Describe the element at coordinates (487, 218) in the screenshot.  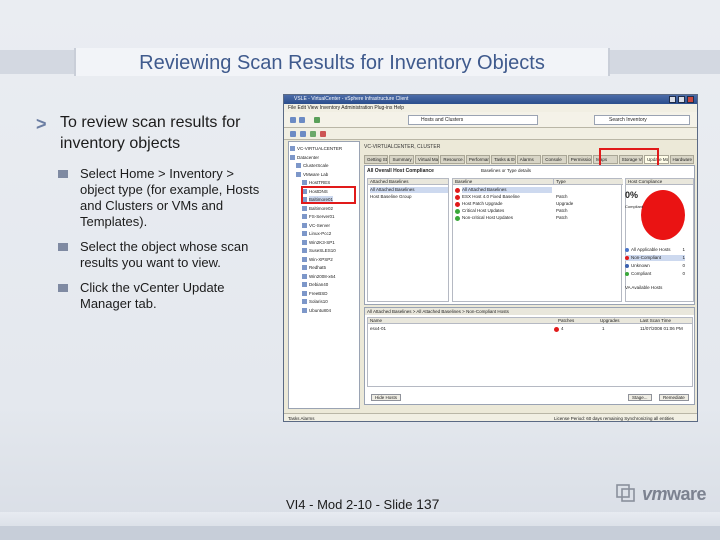
I see `baseline-row: Non-critical Host Updates` at that location.